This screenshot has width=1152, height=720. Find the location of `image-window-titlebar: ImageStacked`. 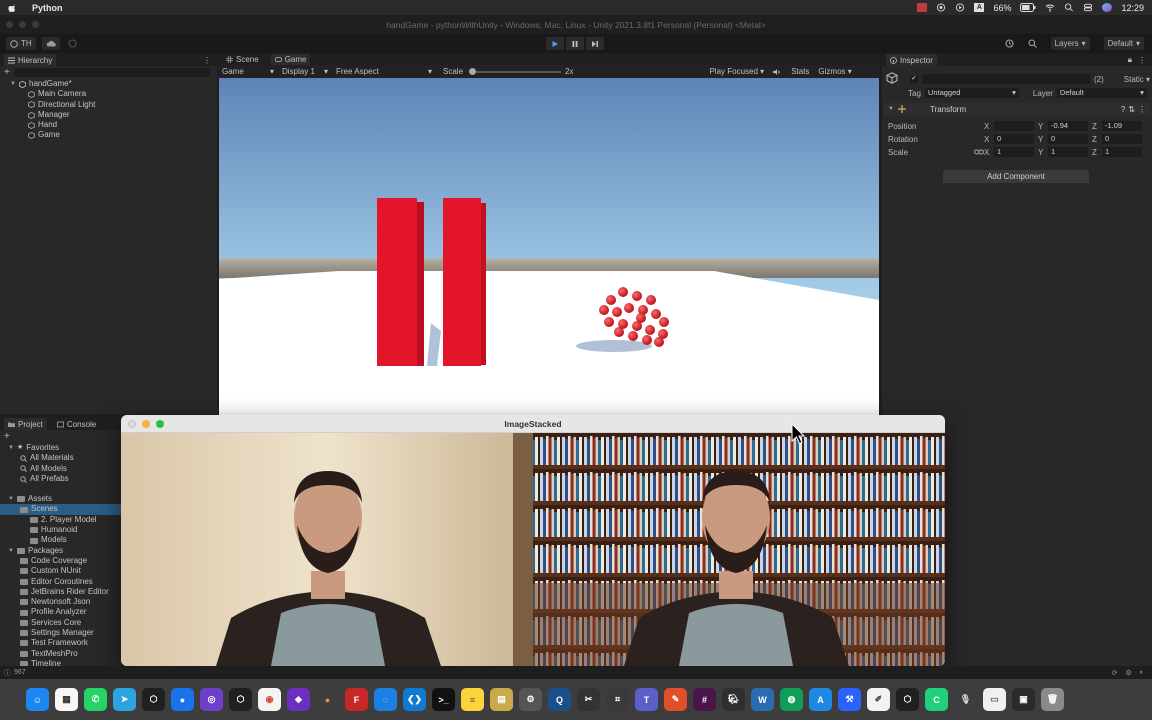

image-window-titlebar: ImageStacked is located at coordinates (533, 424).